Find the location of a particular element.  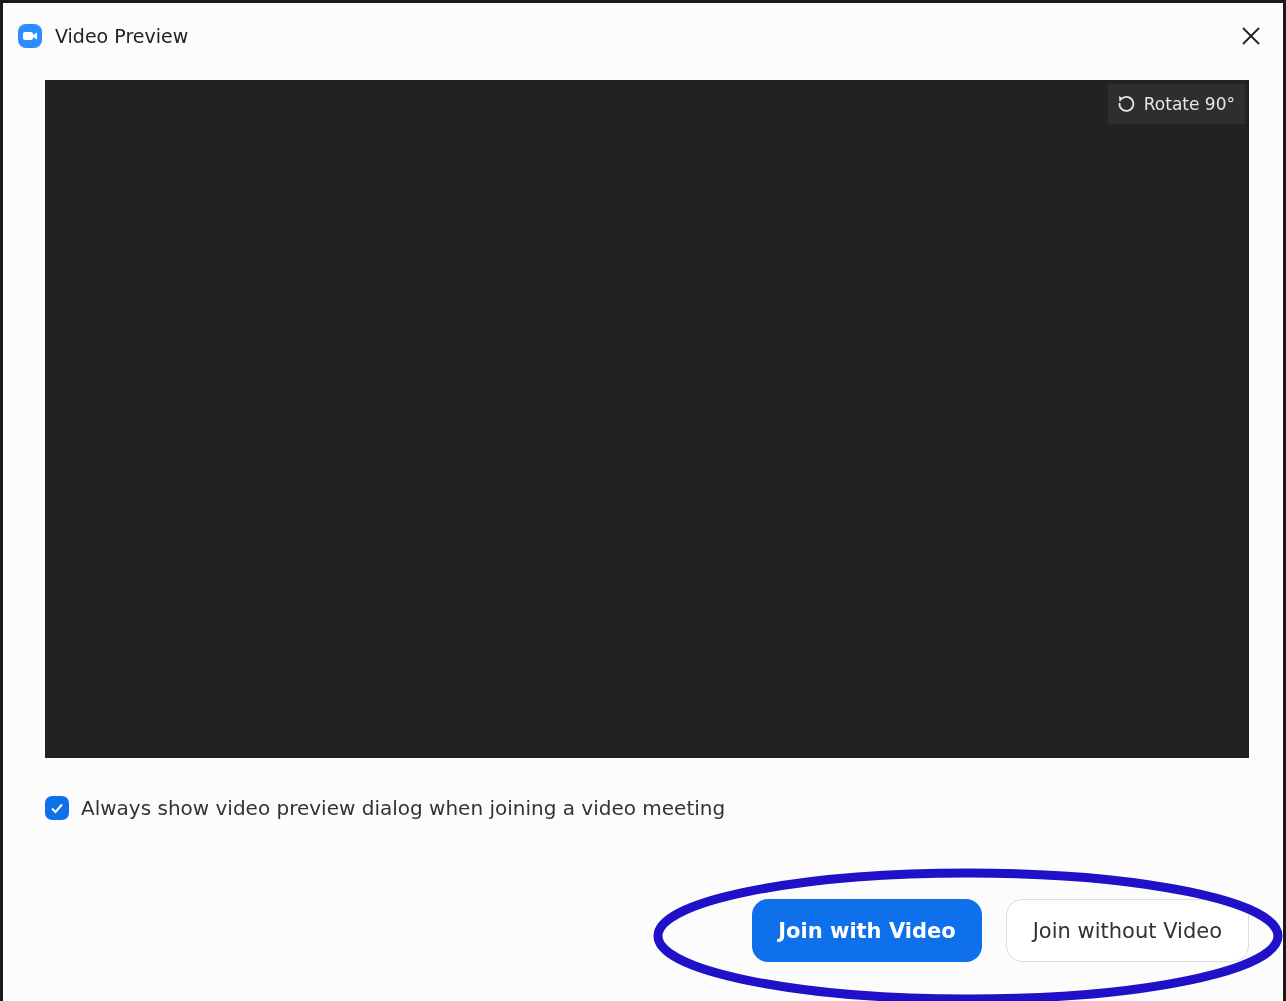

checkbox is located at coordinates (57, 808).